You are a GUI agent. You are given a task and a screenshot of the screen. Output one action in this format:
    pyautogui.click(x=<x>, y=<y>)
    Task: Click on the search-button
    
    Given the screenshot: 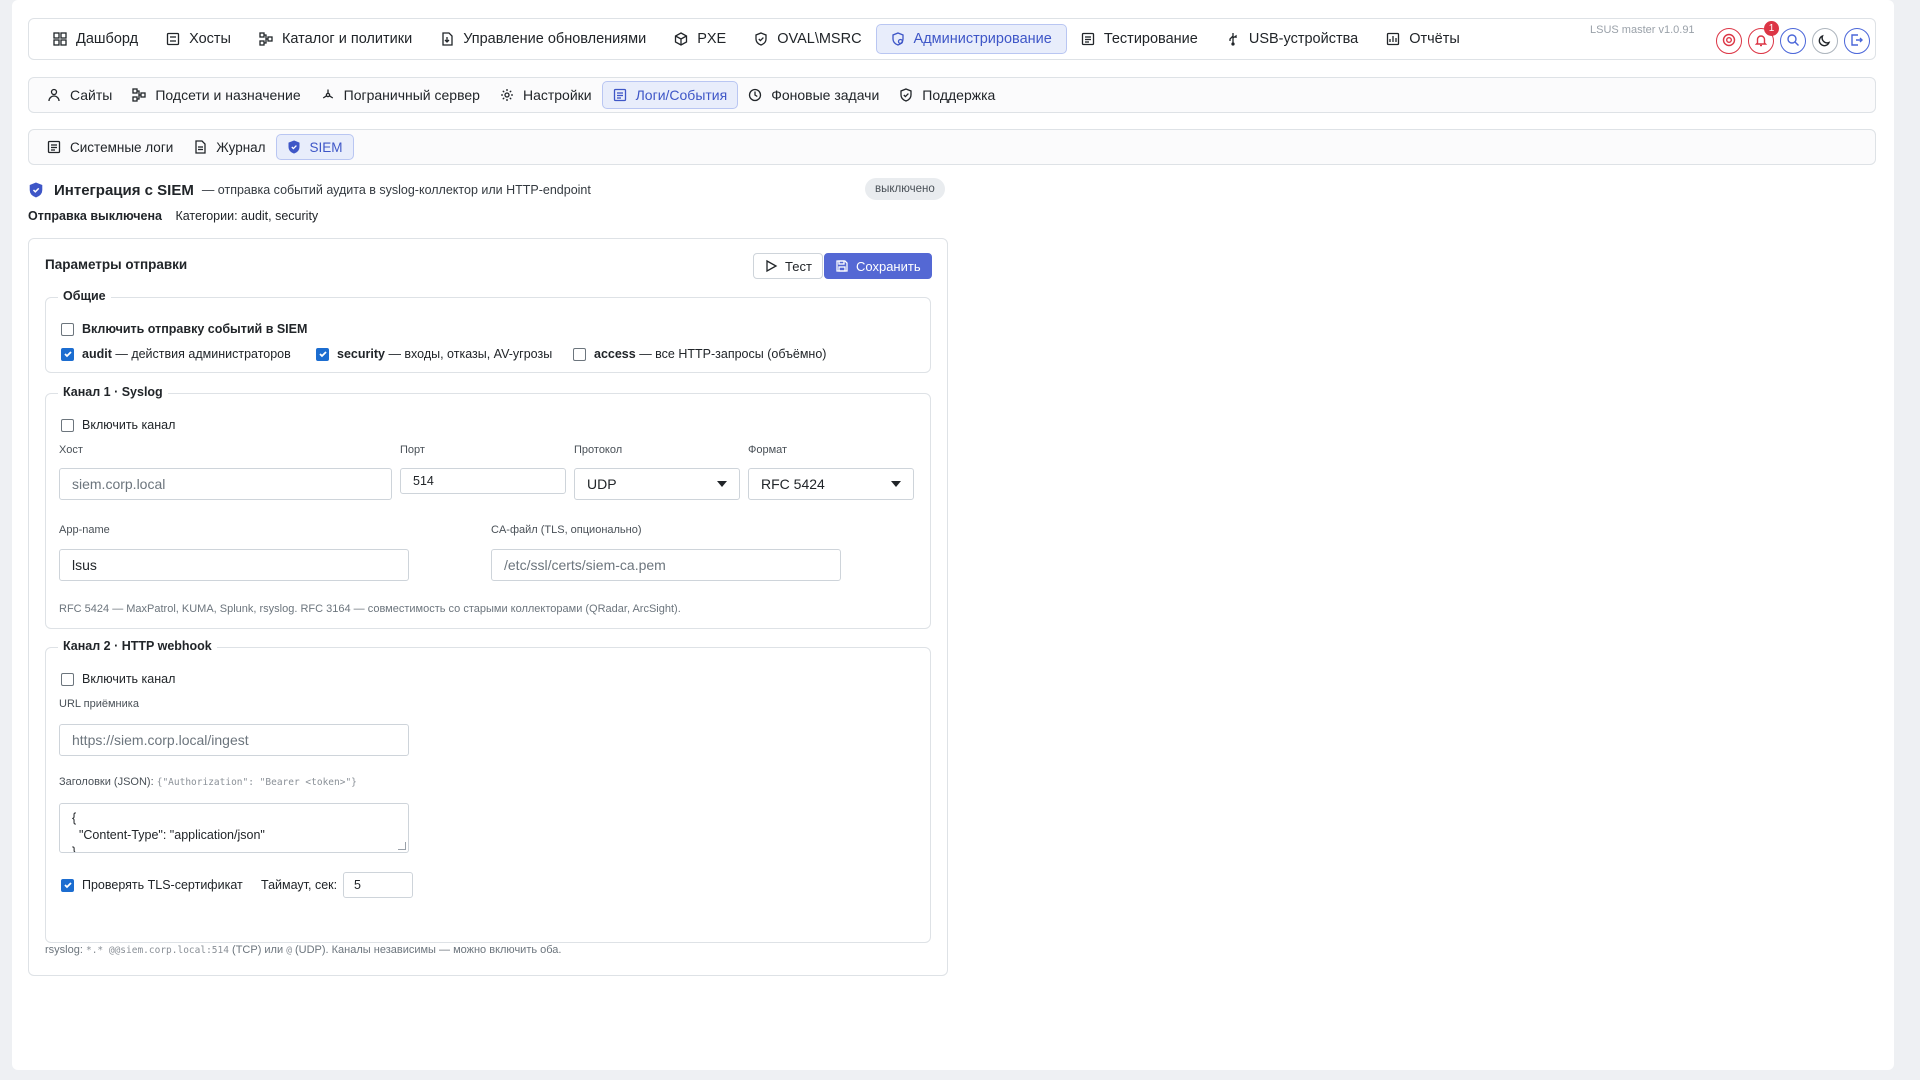 What is the action you would take?
    pyautogui.click(x=1793, y=41)
    